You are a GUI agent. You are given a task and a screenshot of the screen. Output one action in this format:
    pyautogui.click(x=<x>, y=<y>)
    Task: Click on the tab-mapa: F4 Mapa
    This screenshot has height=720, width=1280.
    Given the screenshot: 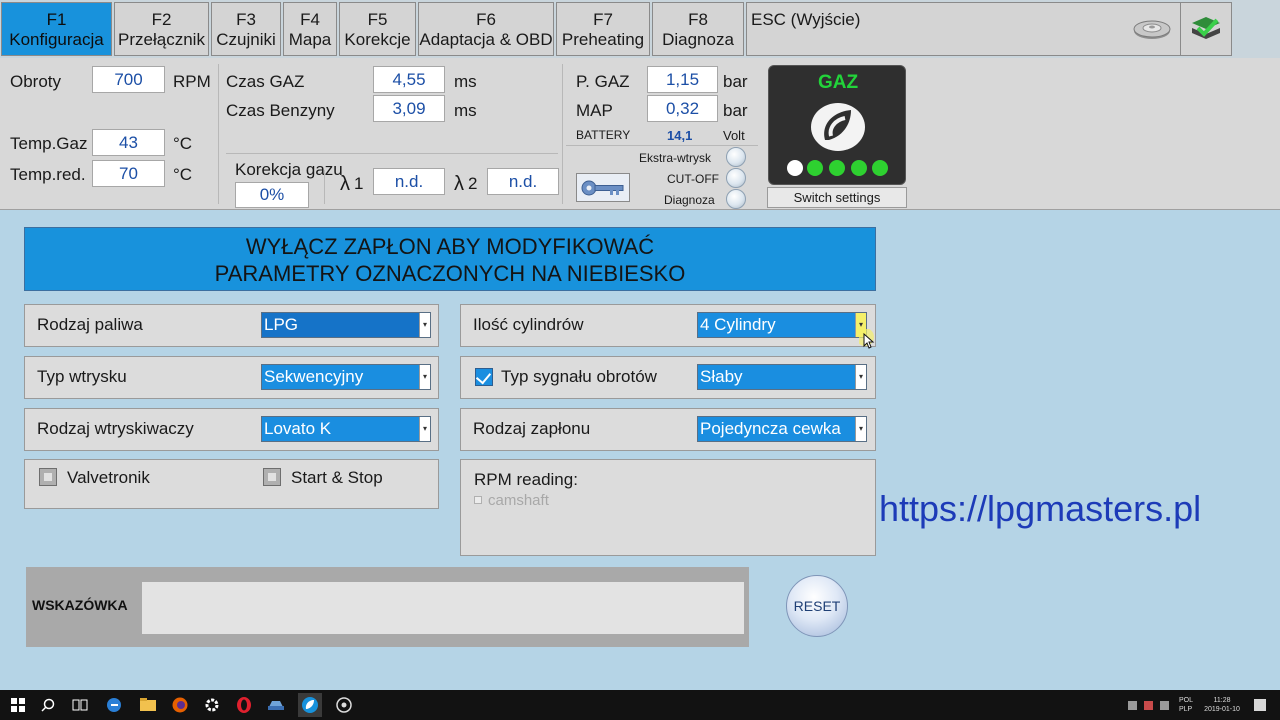 What is the action you would take?
    pyautogui.click(x=310, y=29)
    